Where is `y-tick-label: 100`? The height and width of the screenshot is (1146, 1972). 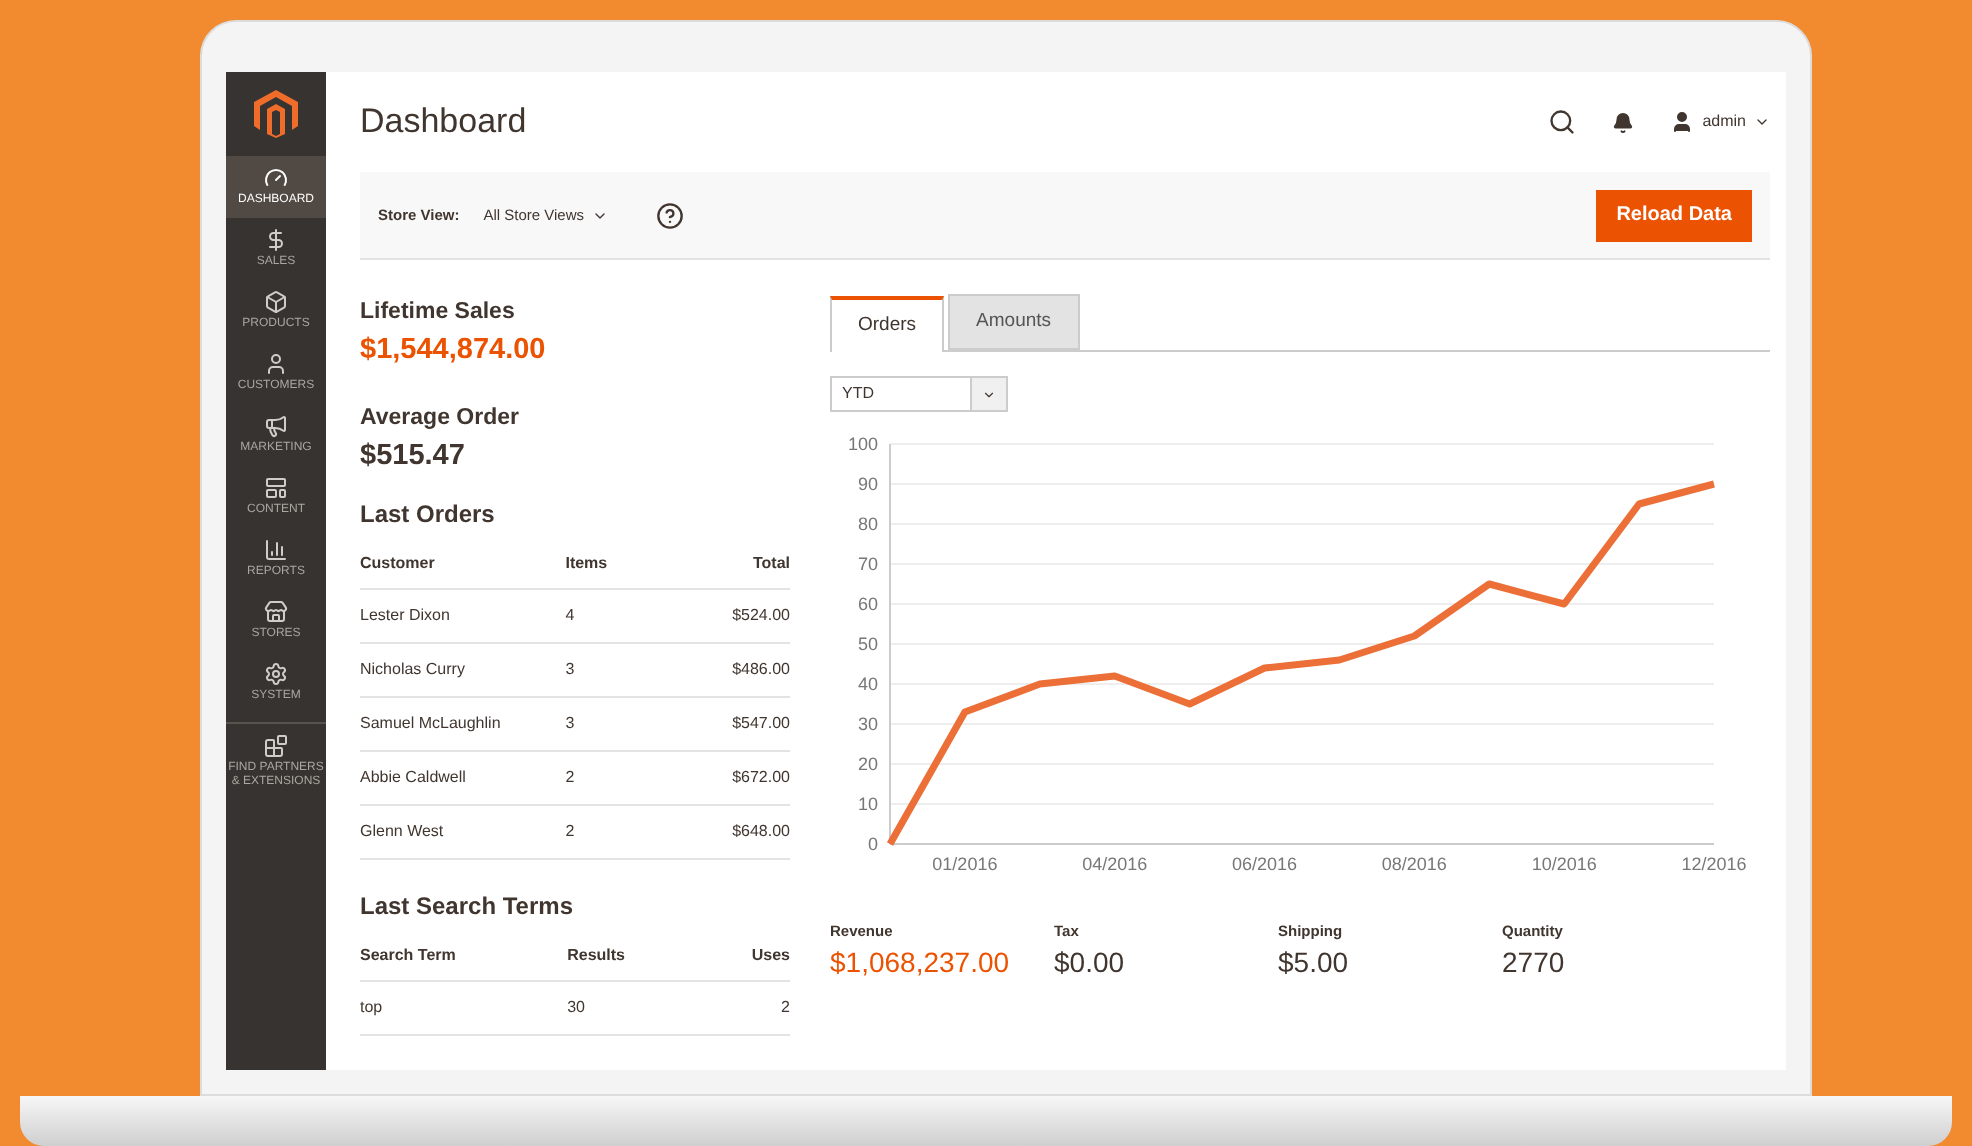
y-tick-label: 100 is located at coordinates (862, 444).